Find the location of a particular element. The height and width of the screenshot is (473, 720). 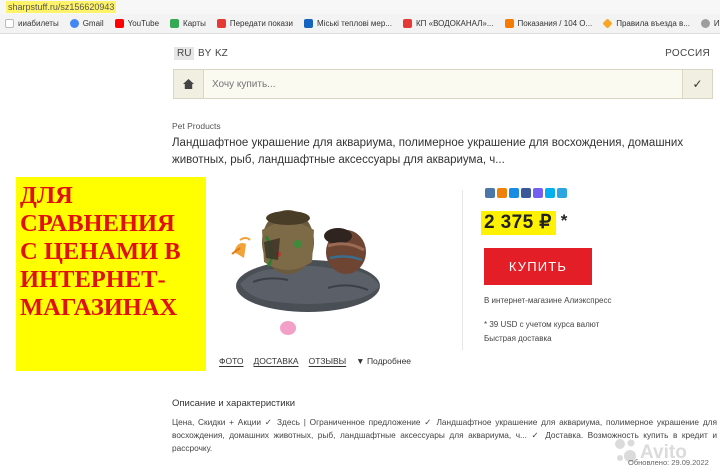

usd-note: * 39 USD с учетом курса валют is located at coordinates (542, 324).